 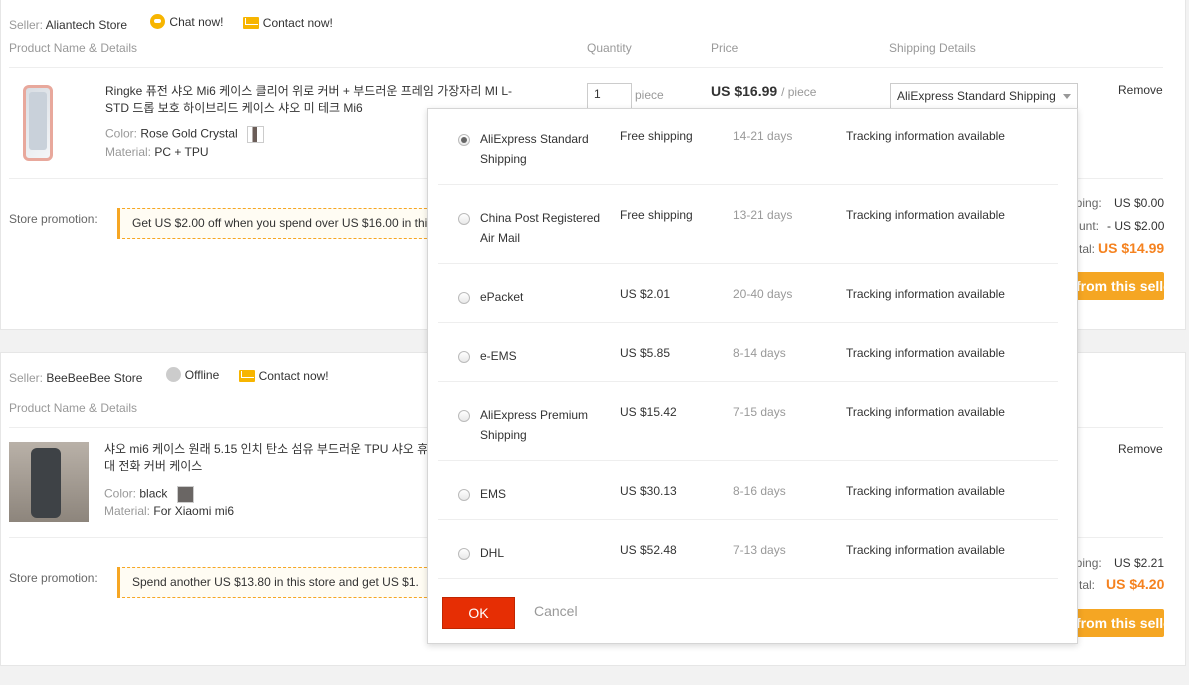 What do you see at coordinates (799, 92) in the screenshot?
I see `price-unit: / piece` at bounding box center [799, 92].